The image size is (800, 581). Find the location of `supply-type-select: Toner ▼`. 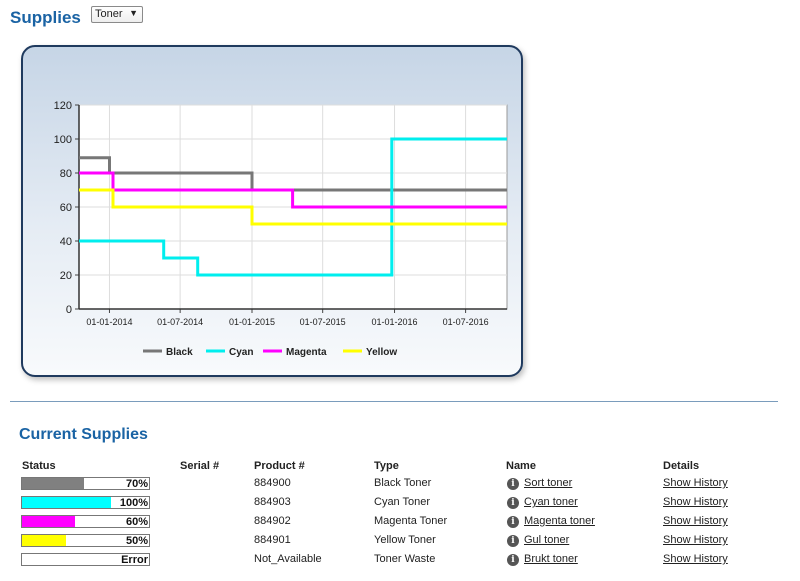

supply-type-select: Toner ▼ is located at coordinates (117, 14).